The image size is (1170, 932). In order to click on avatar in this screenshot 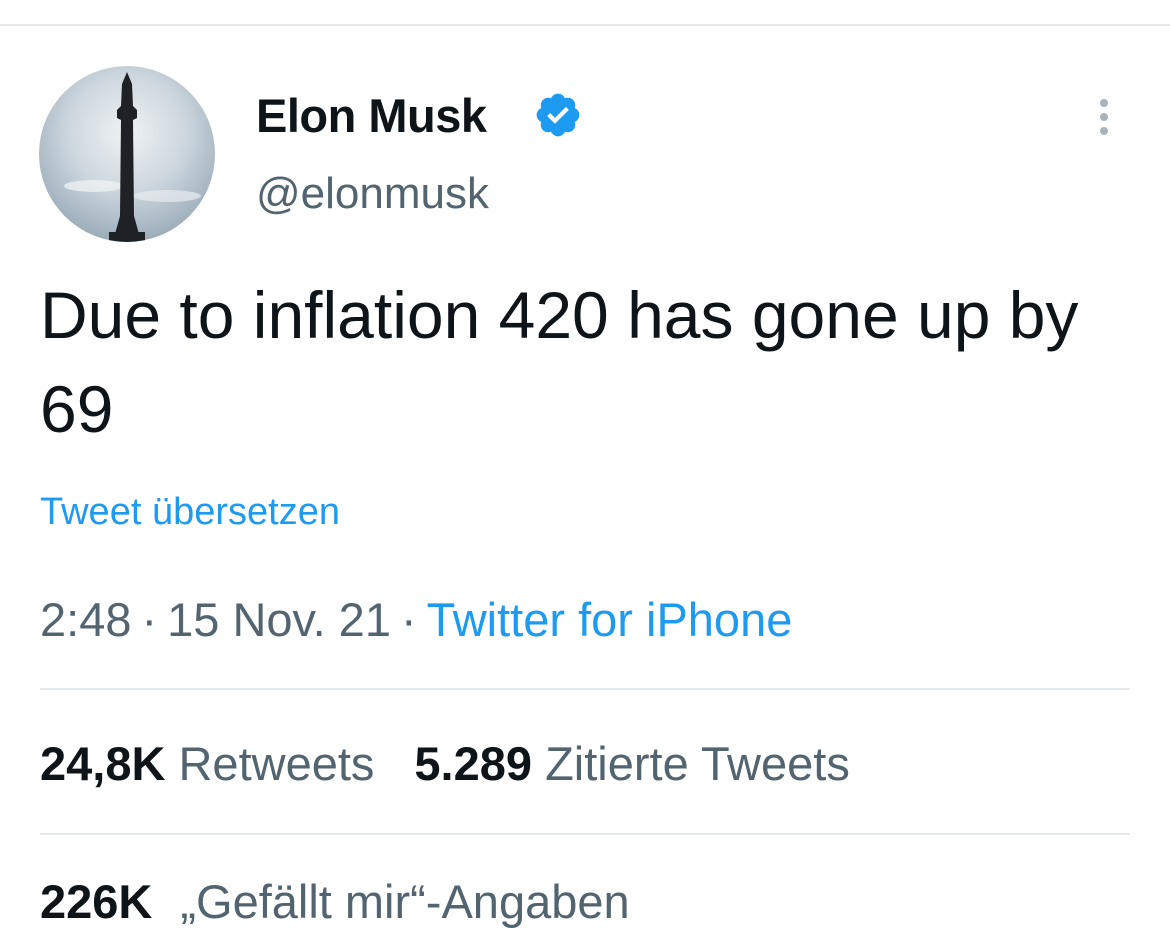, I will do `click(127, 154)`.